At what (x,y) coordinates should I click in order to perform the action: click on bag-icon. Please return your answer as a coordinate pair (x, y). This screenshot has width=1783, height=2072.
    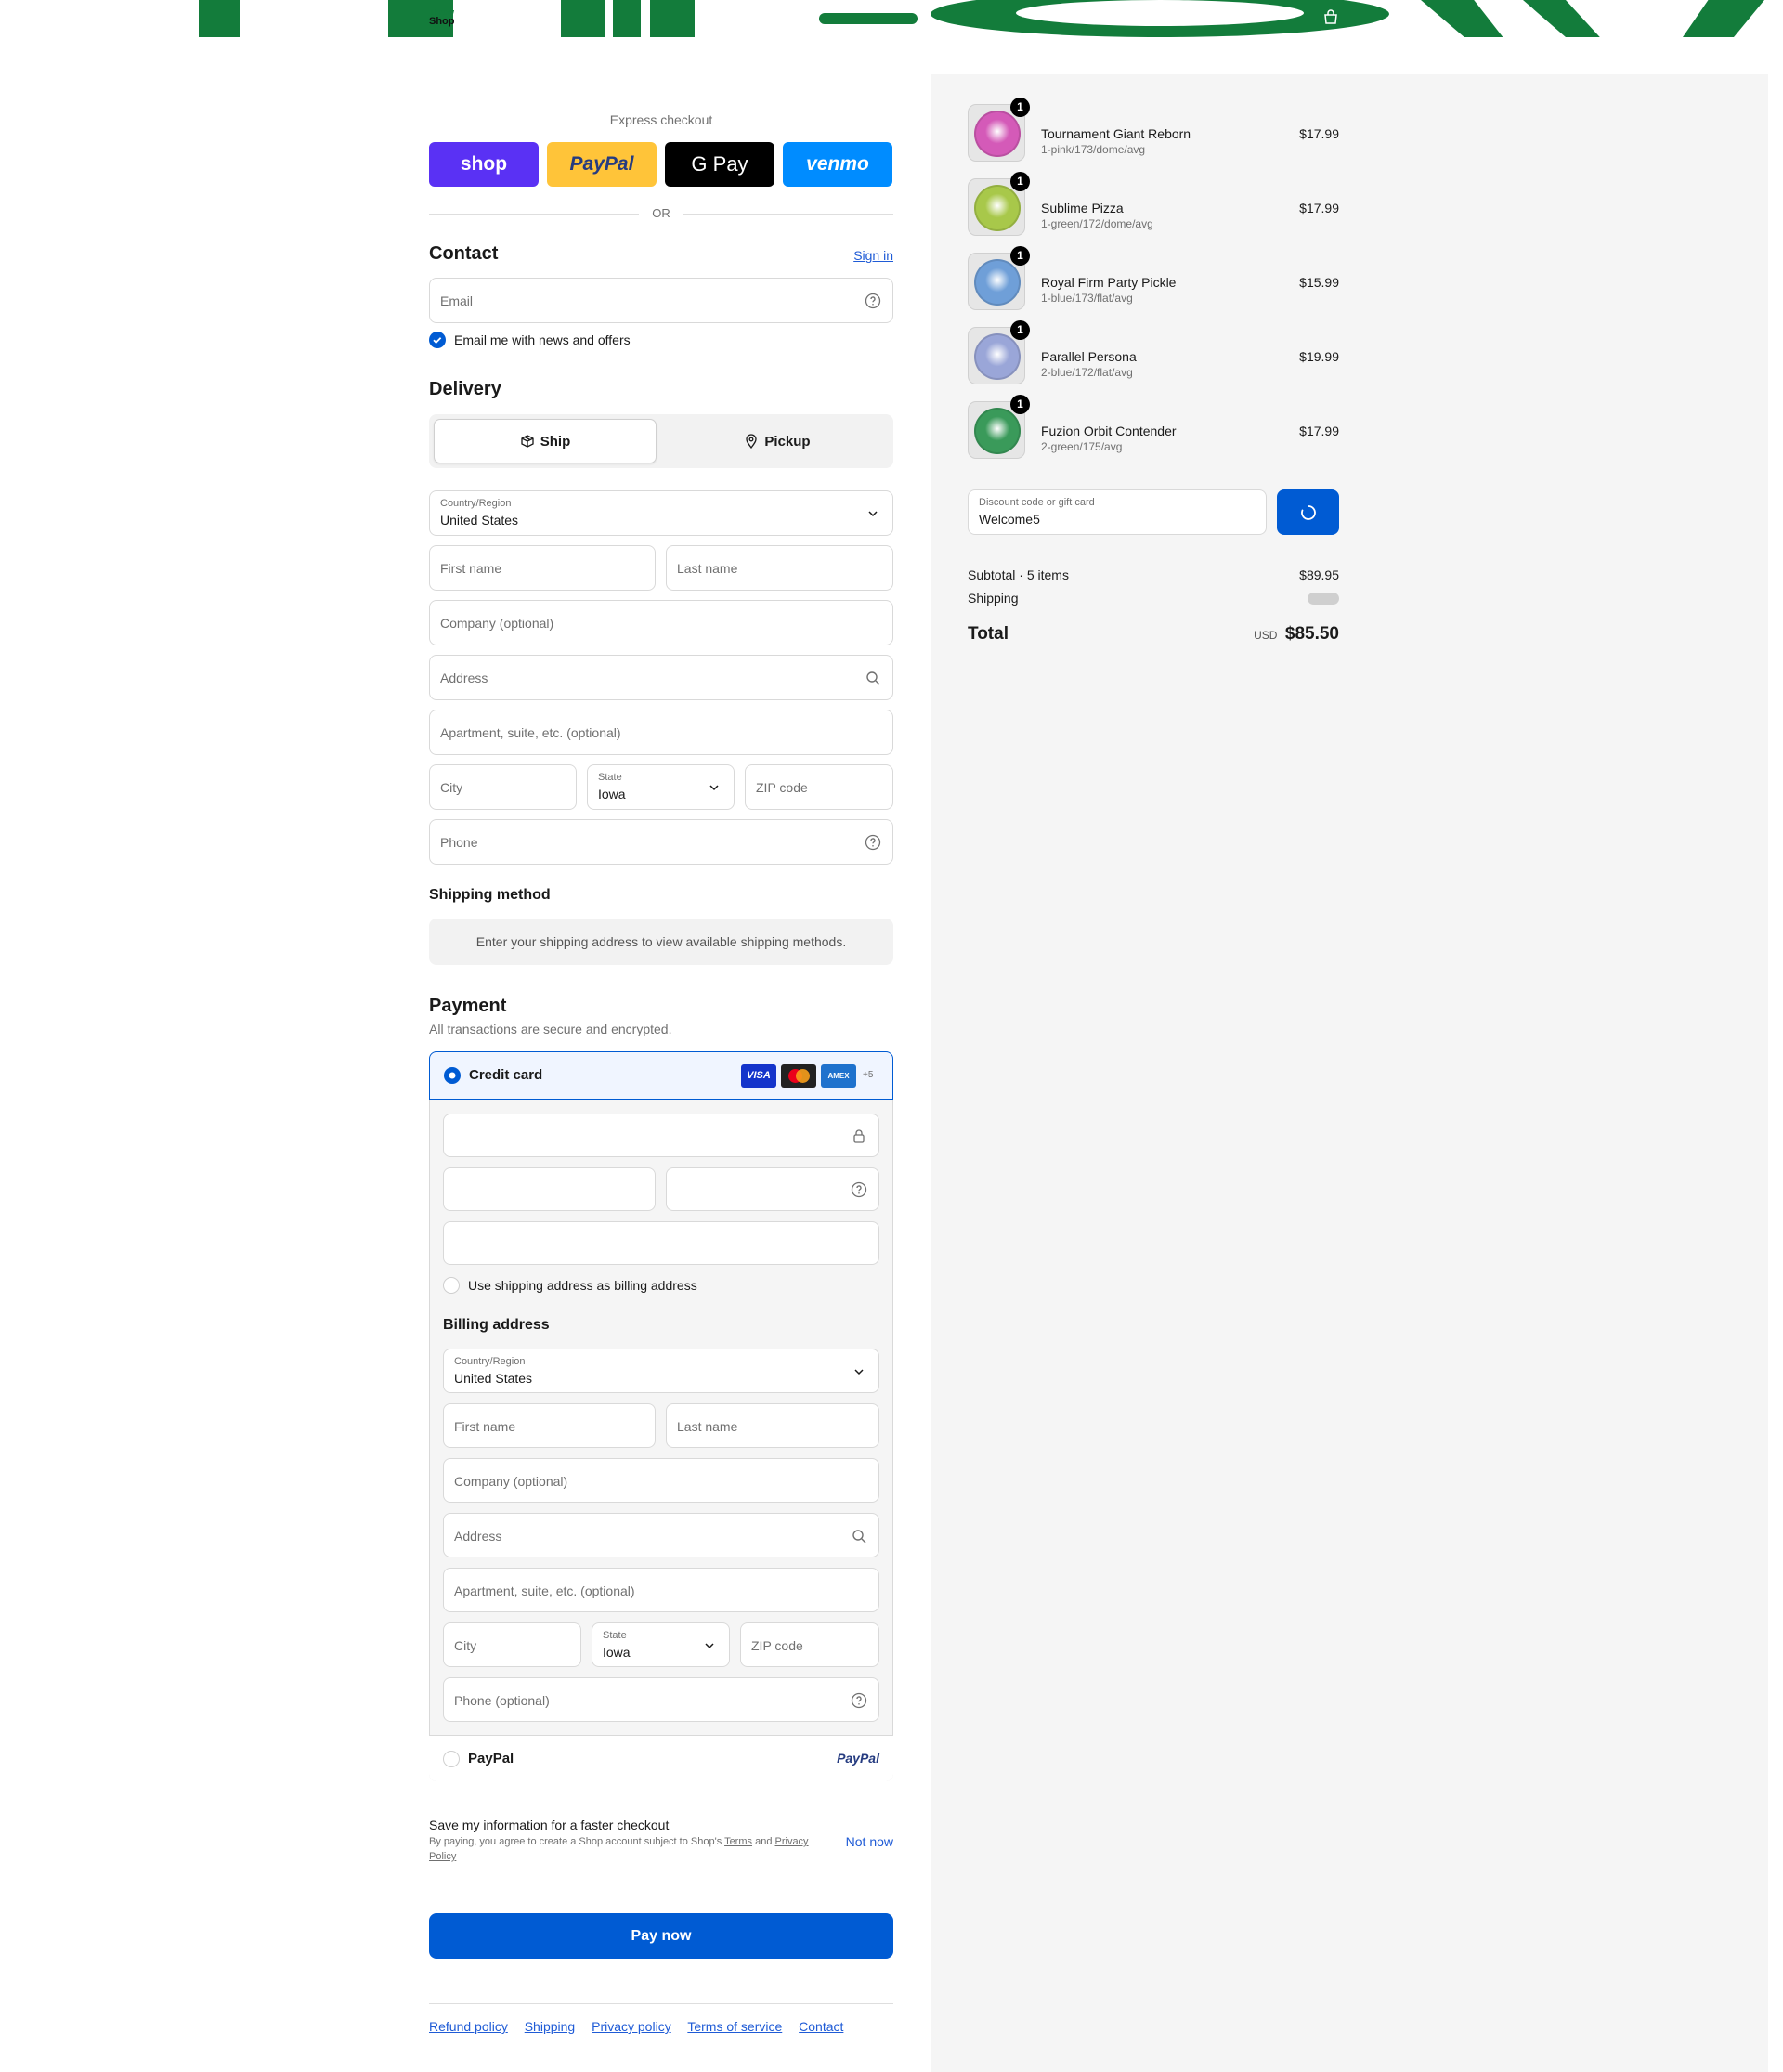
    Looking at the image, I should click on (1330, 16).